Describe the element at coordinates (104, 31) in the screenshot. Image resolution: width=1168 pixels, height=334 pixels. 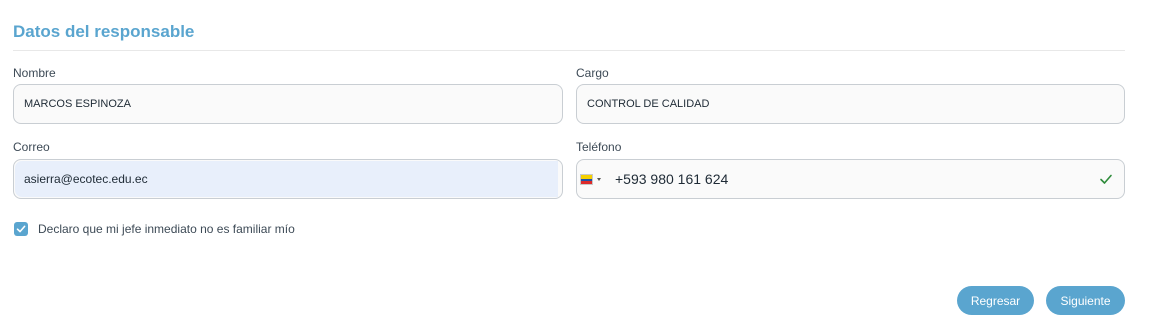
I see `section-title: Datos del responsable` at that location.